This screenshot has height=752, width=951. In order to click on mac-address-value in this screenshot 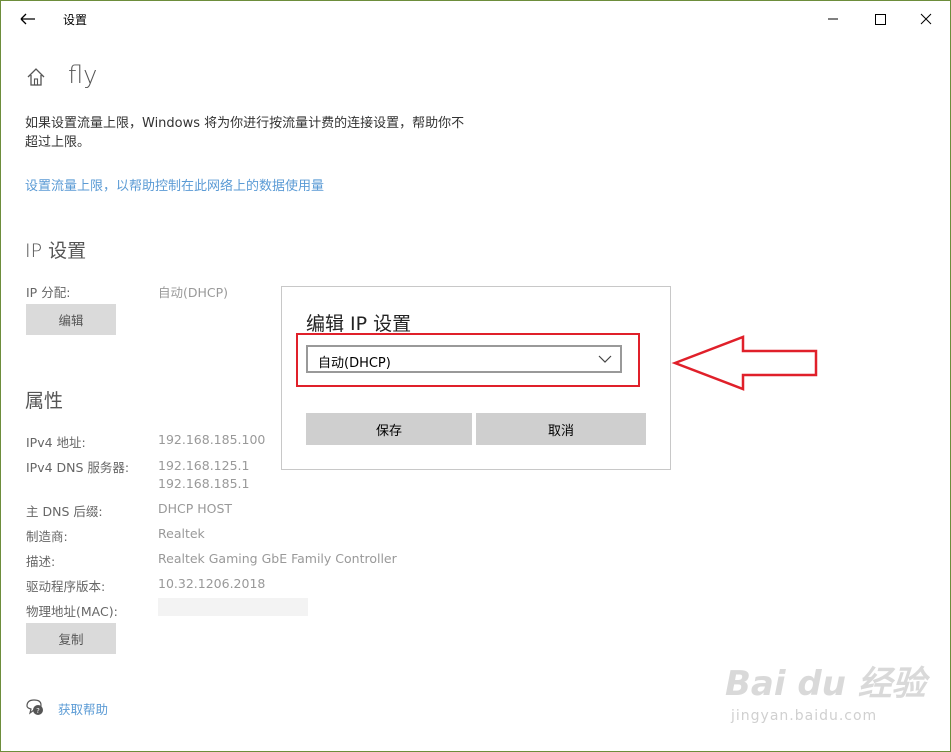, I will do `click(233, 607)`.